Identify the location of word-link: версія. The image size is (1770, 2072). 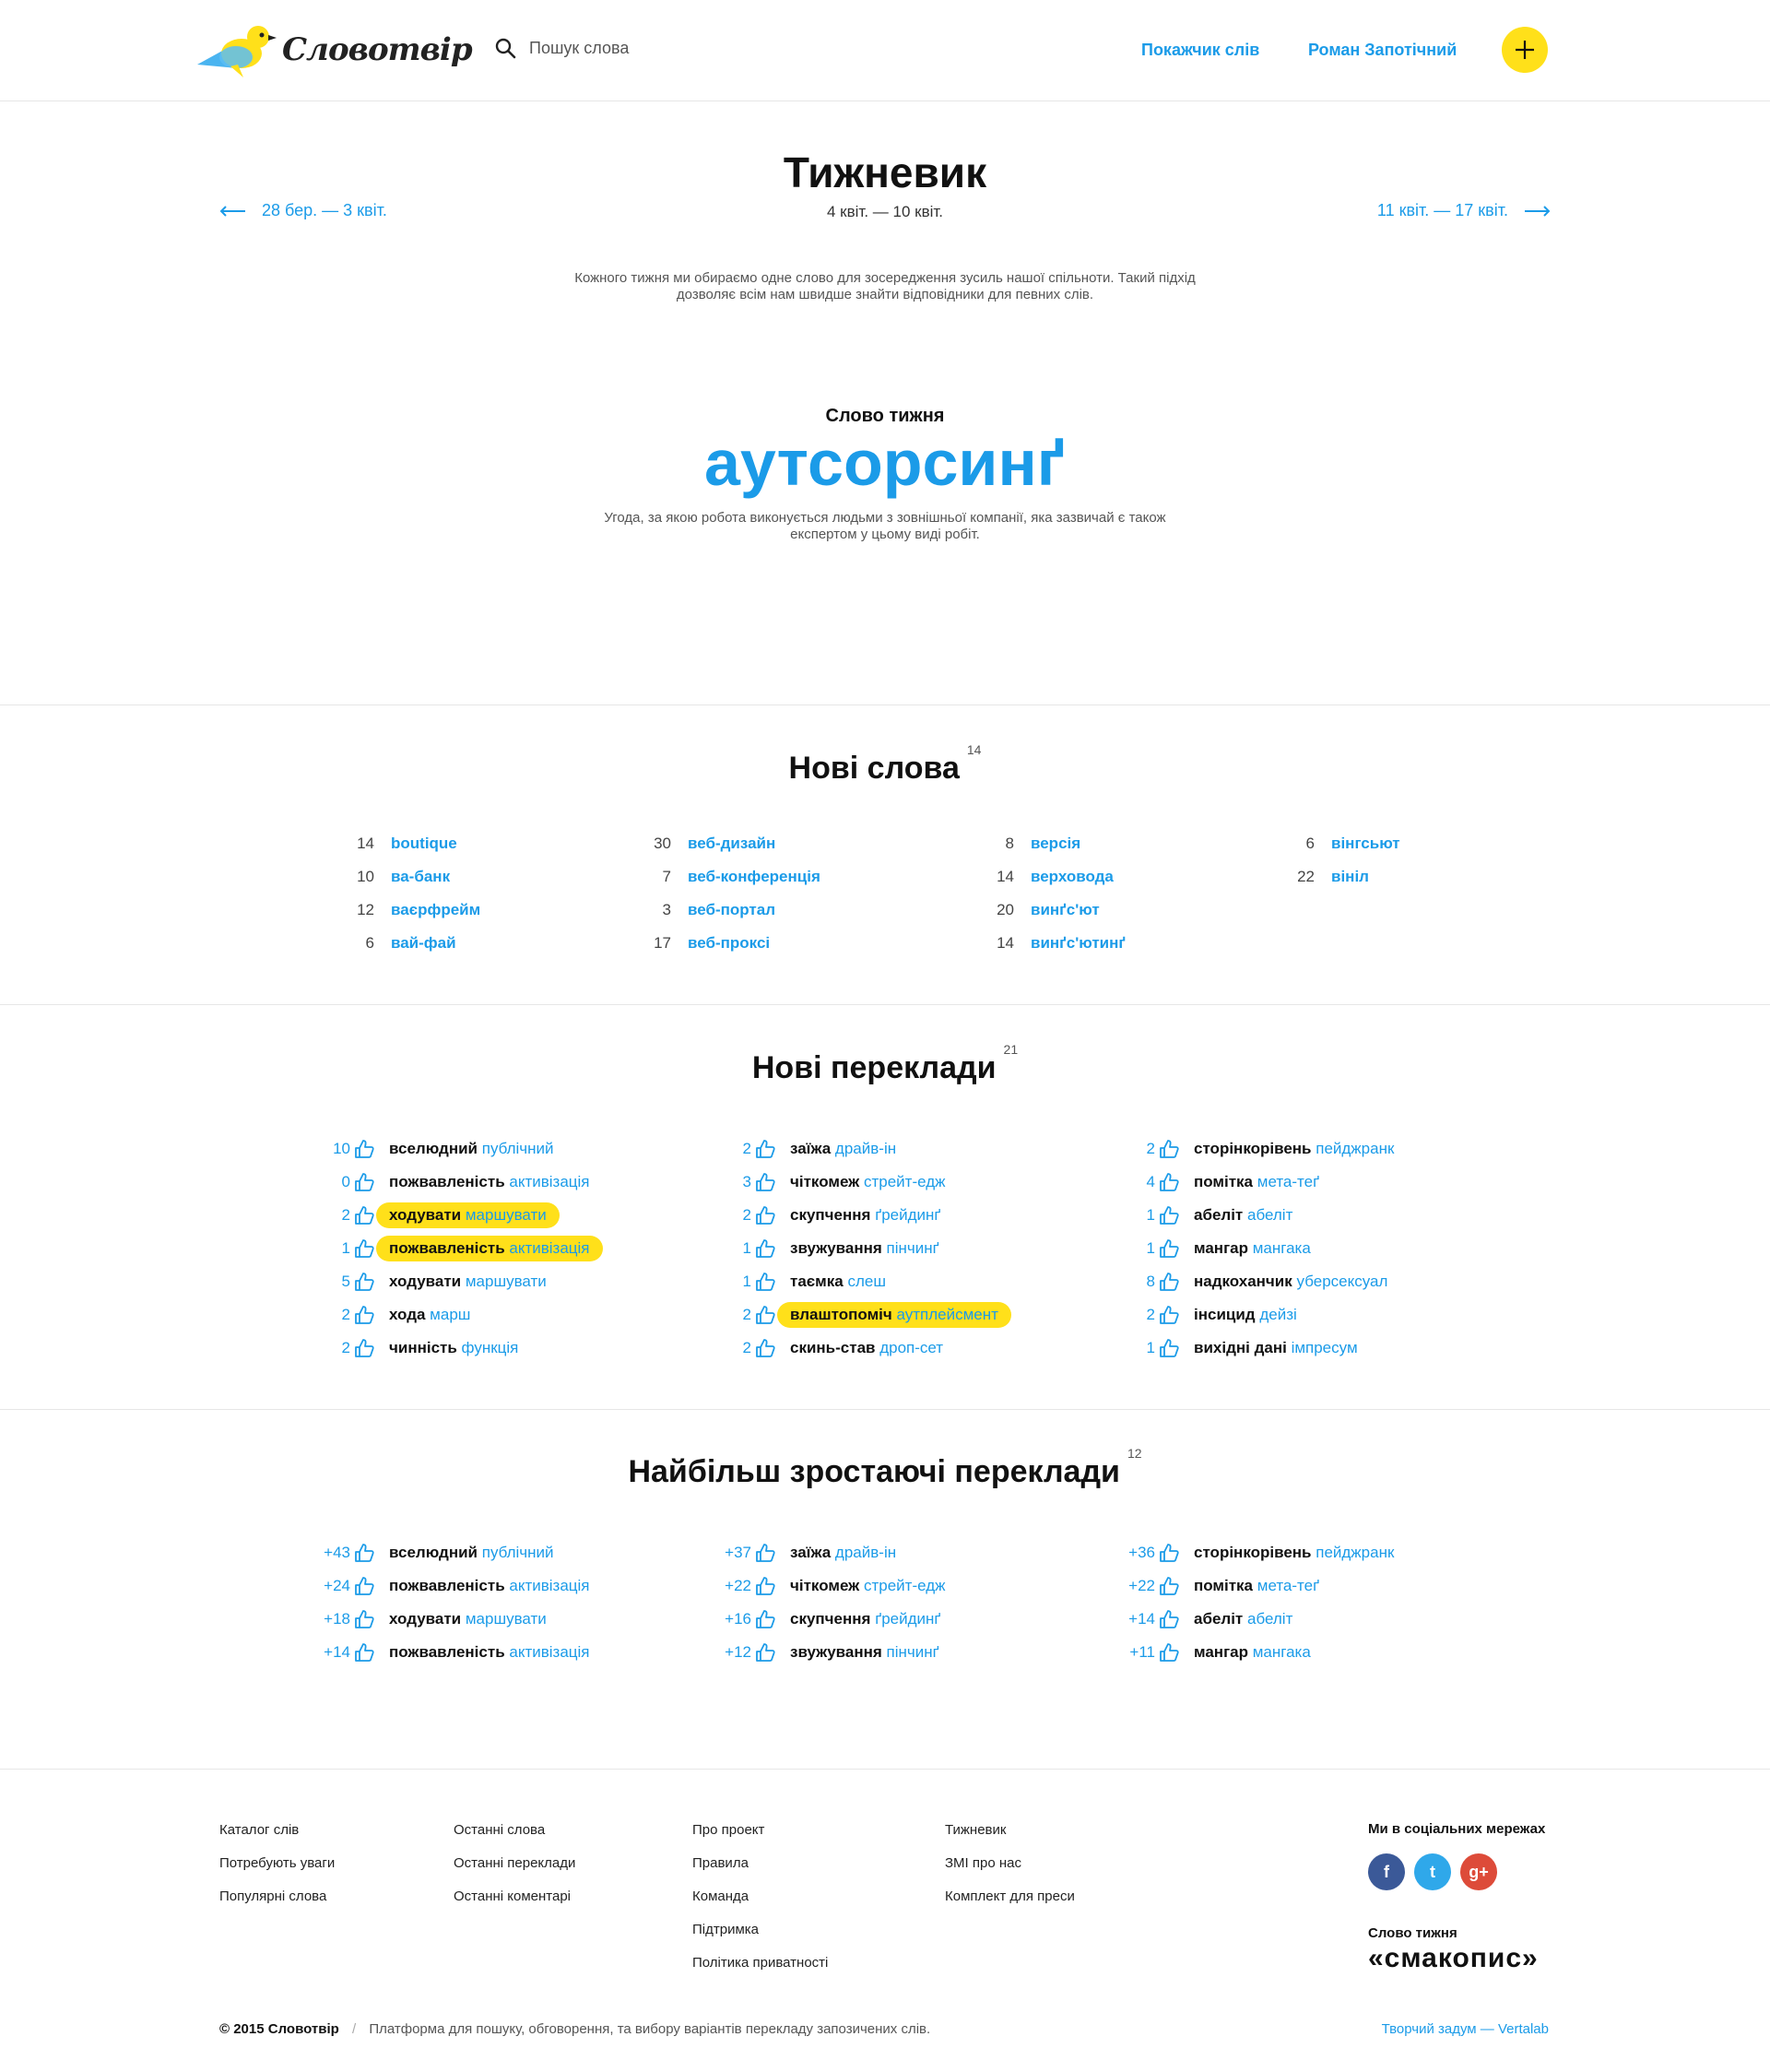
(1055, 844).